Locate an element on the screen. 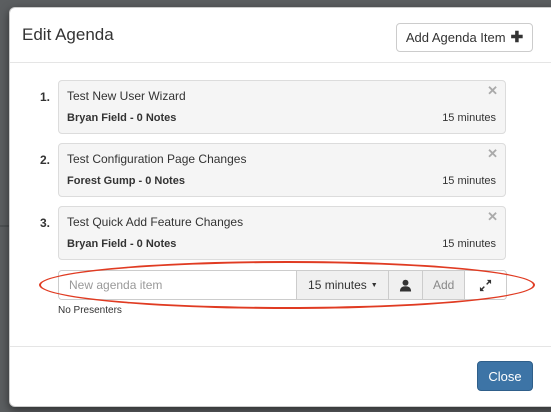  duration-dropdown: 15 minutes ▼ is located at coordinates (342, 285).